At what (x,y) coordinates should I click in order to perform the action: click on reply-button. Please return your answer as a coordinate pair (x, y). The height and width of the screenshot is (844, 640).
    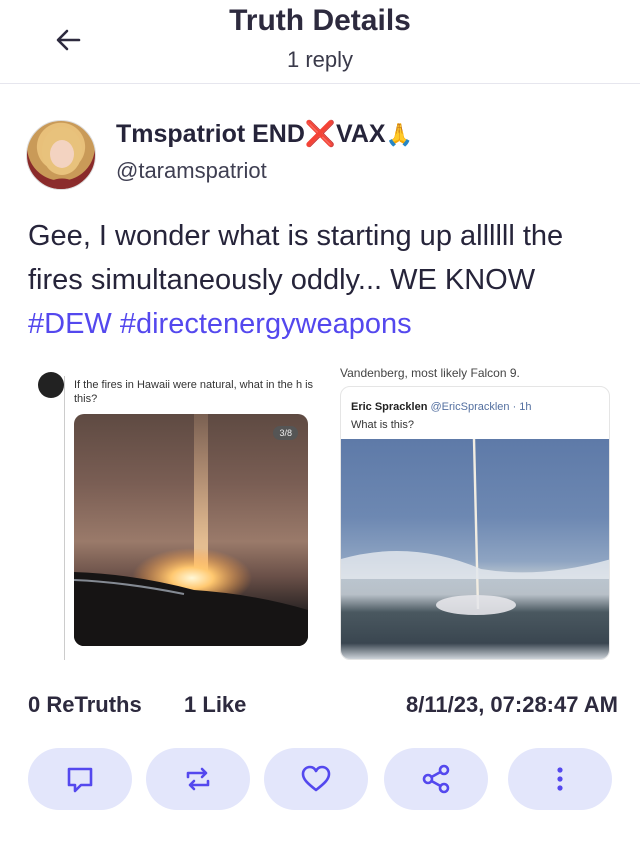
    Looking at the image, I should click on (80, 779).